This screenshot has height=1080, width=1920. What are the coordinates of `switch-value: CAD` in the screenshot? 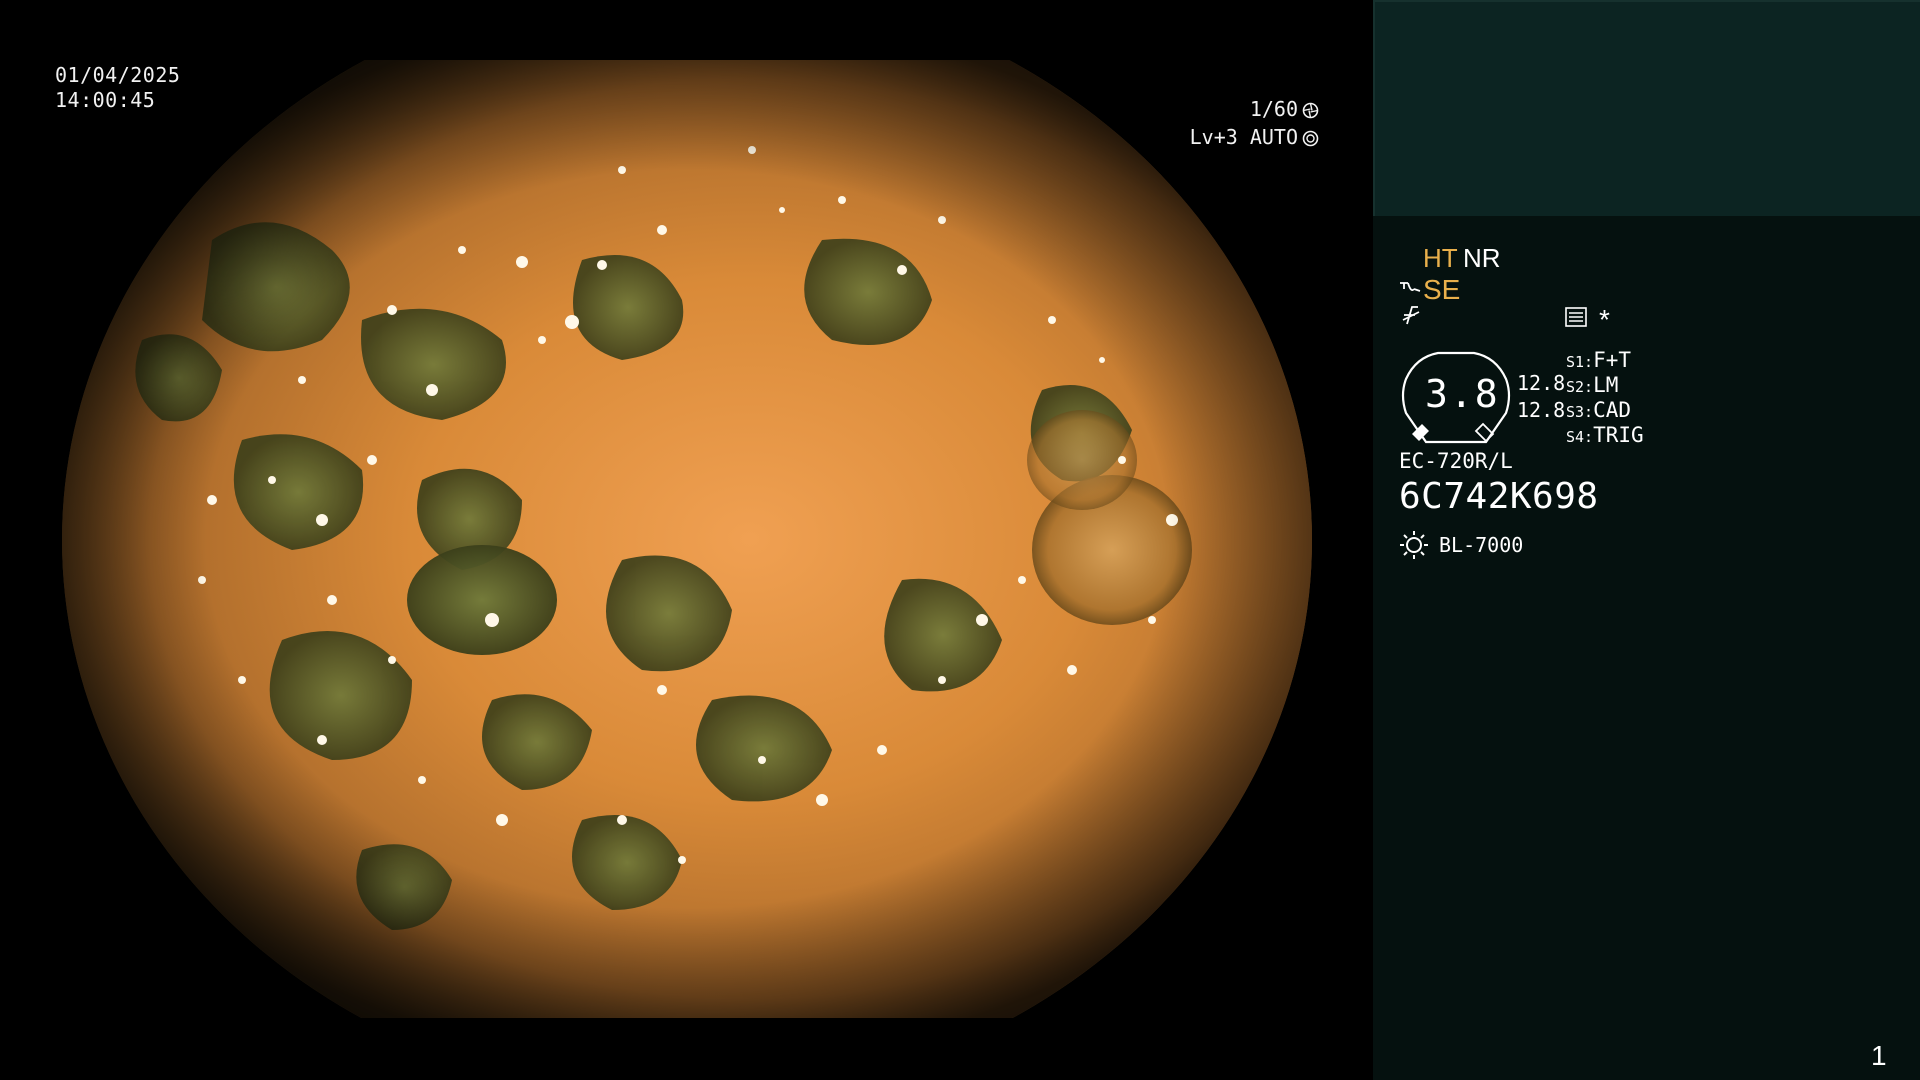 It's located at (1612, 410).